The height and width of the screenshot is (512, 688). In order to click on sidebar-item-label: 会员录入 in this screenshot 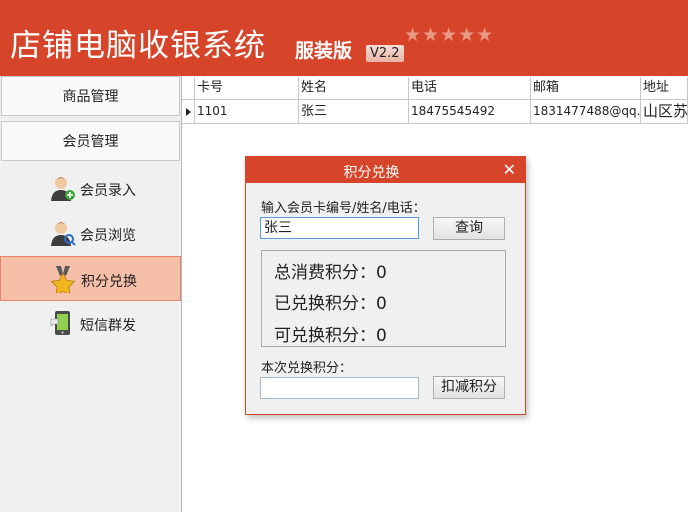, I will do `click(108, 191)`.